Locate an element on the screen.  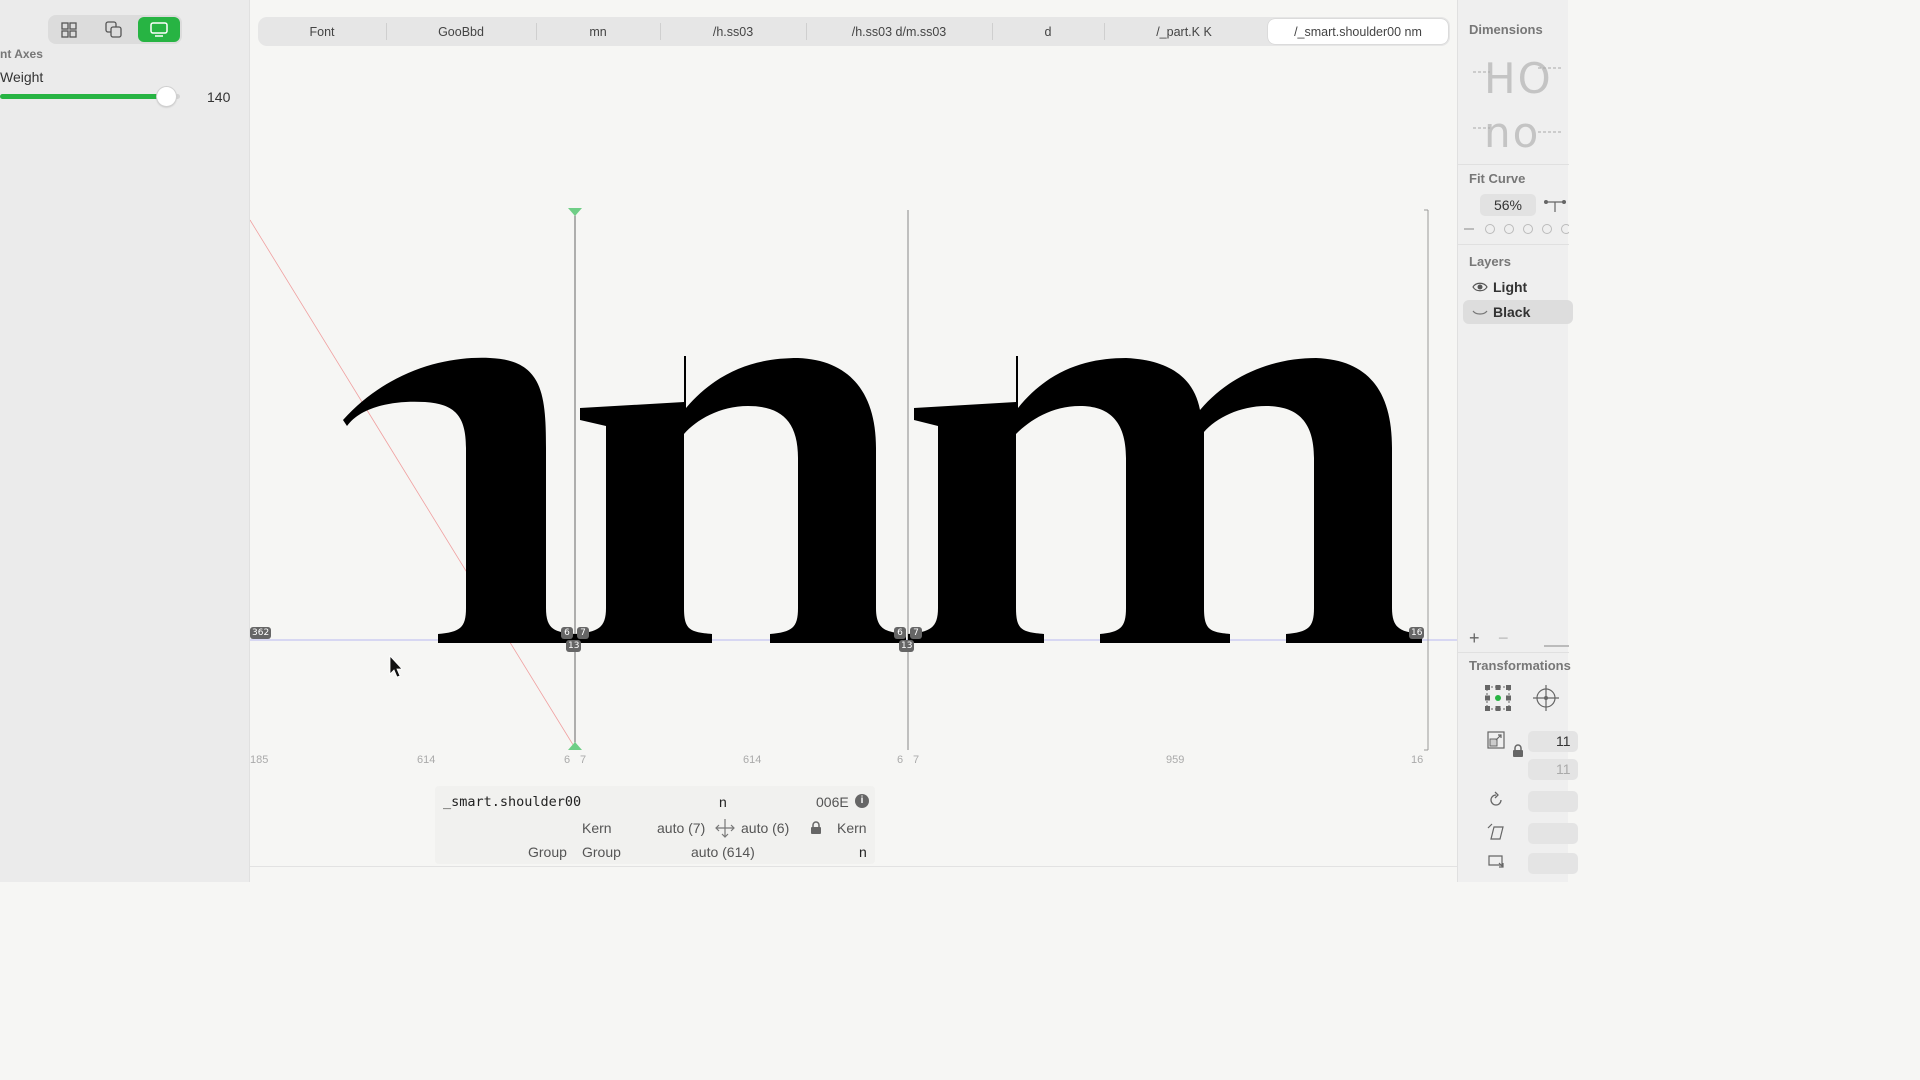
tab-h-ss03: /h.ss03 is located at coordinates (733, 31).